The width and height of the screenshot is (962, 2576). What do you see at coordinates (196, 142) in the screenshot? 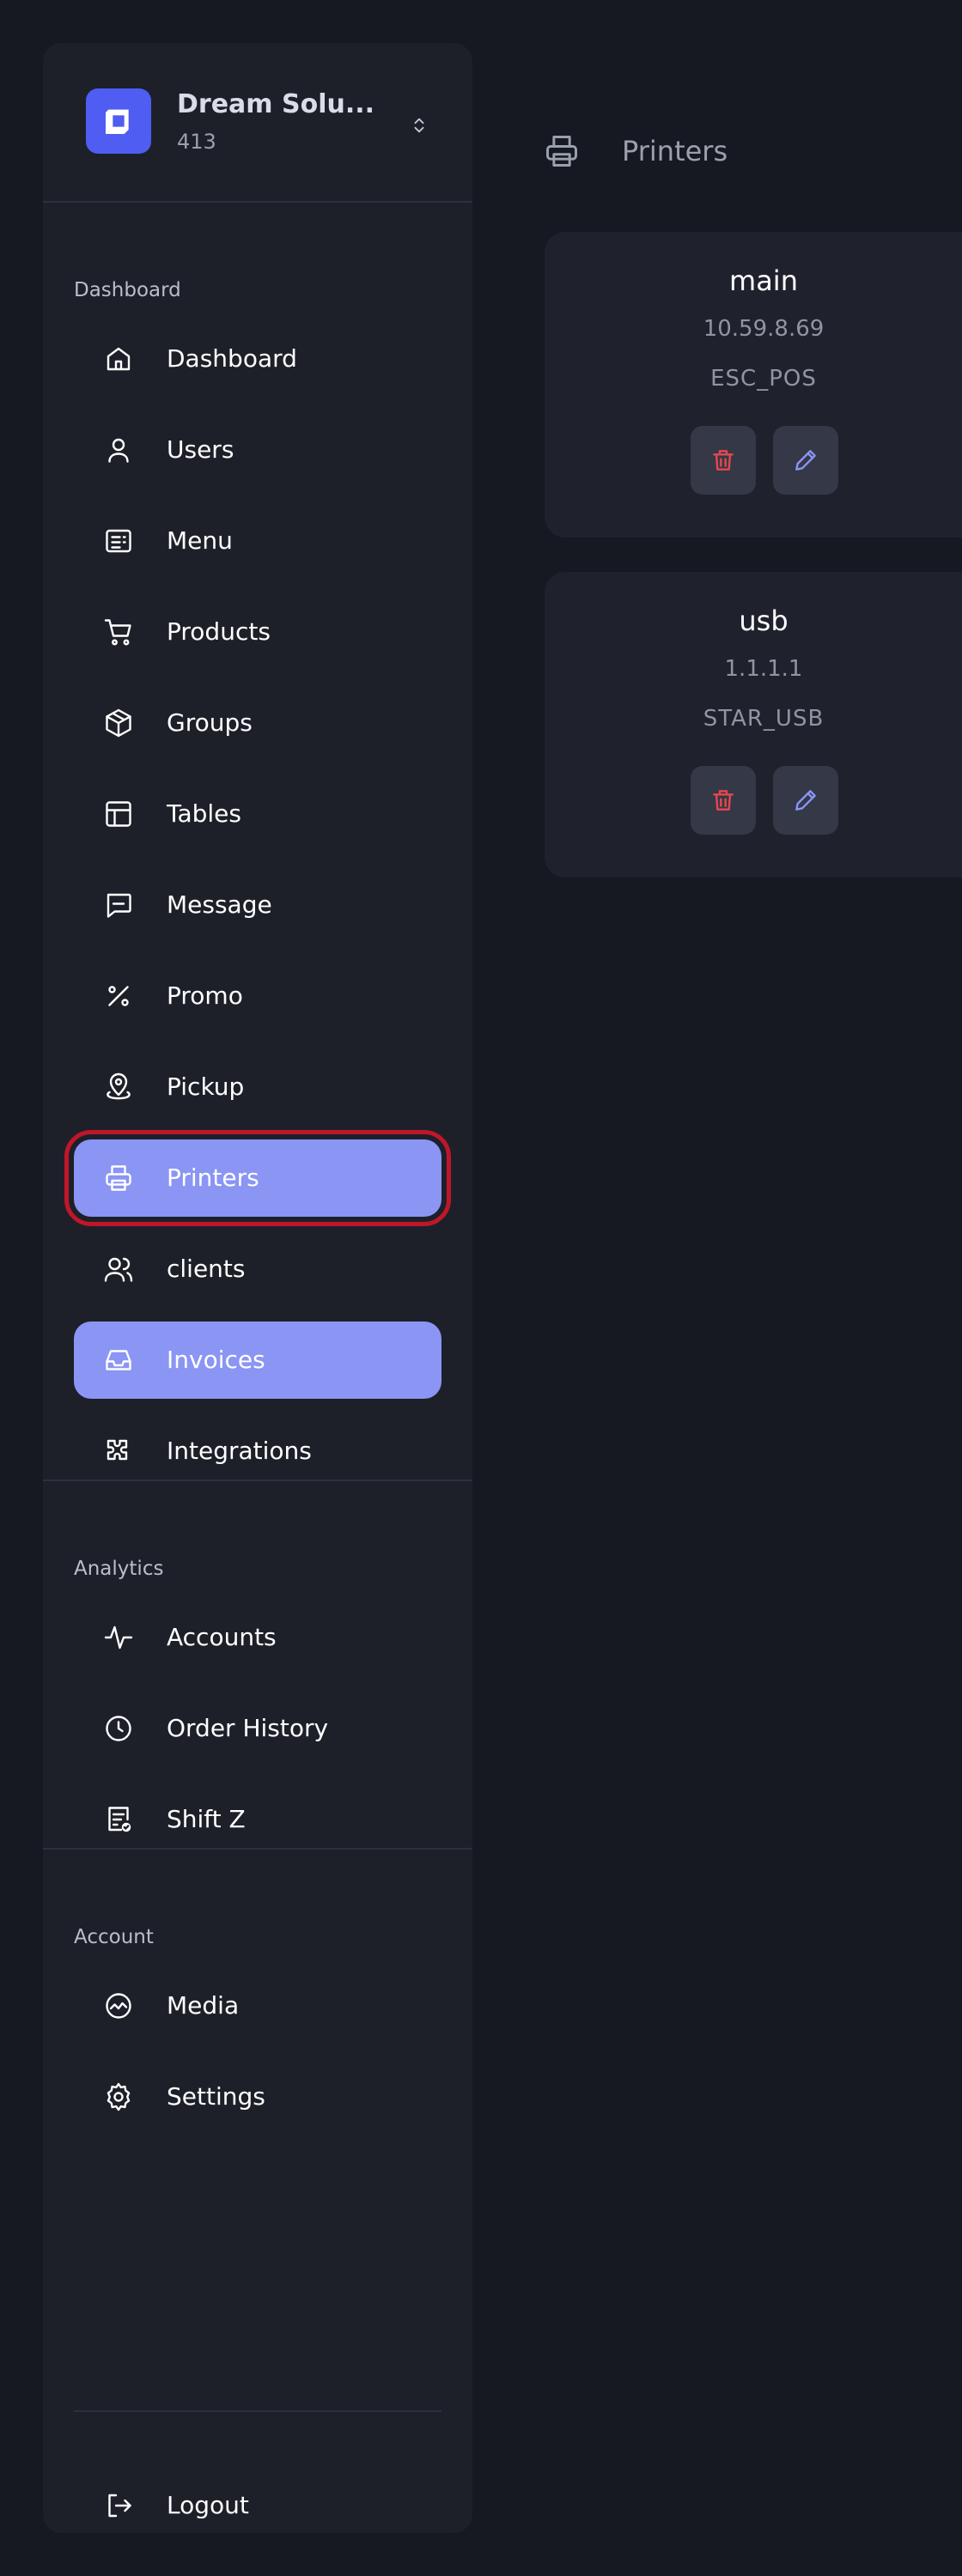
I see `brand-id: 413` at bounding box center [196, 142].